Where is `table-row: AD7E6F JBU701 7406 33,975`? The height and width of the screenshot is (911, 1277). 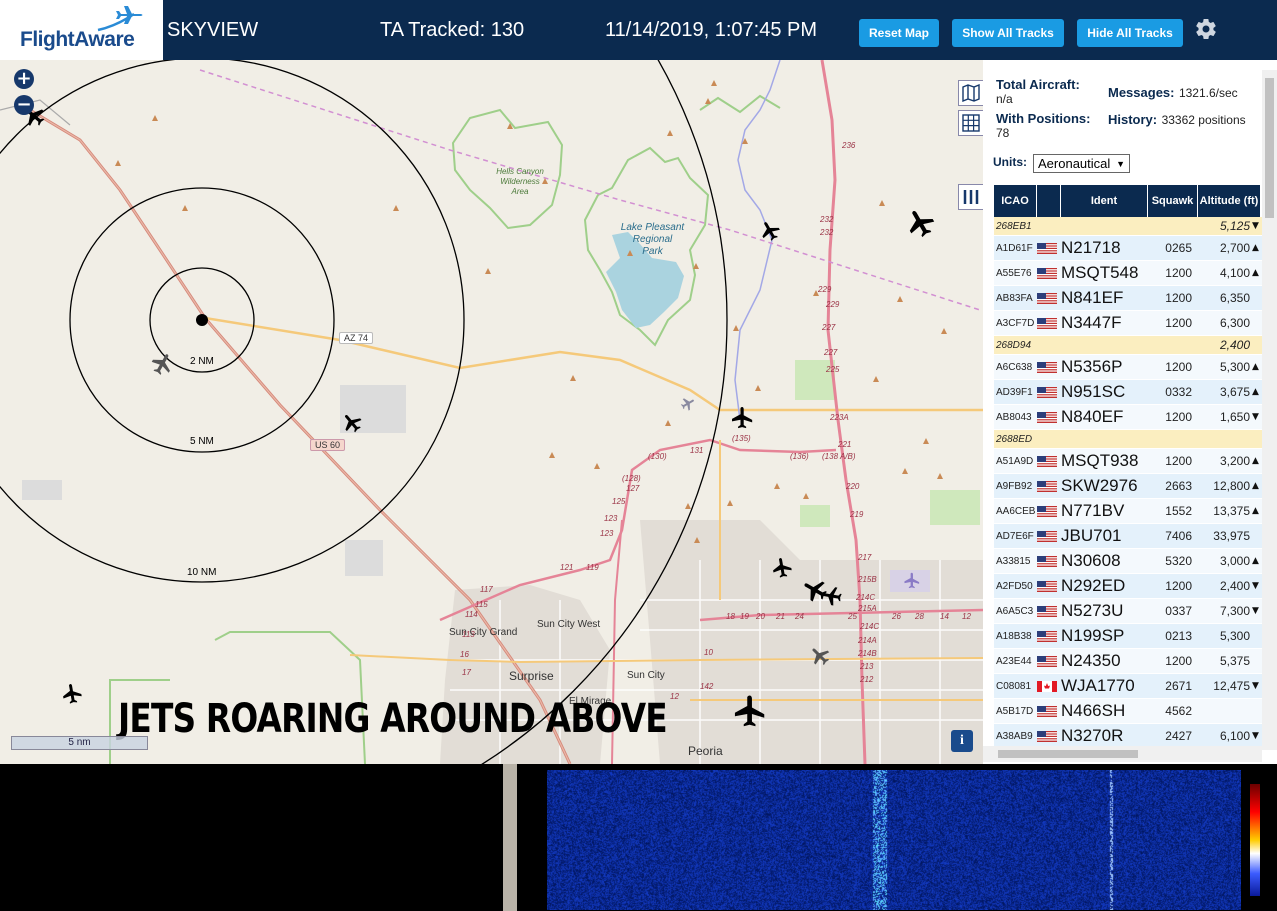
table-row: AD7E6F JBU701 7406 33,975 is located at coordinates (1128, 536).